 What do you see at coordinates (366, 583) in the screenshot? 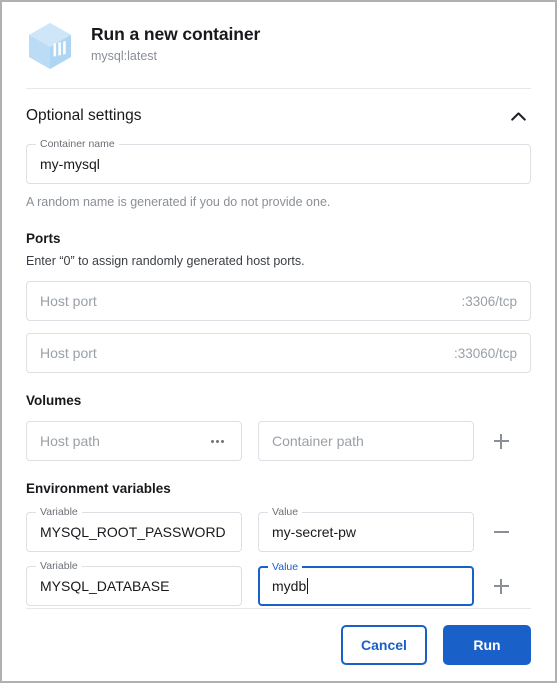
I see `env-value-input-2: Value mydb` at bounding box center [366, 583].